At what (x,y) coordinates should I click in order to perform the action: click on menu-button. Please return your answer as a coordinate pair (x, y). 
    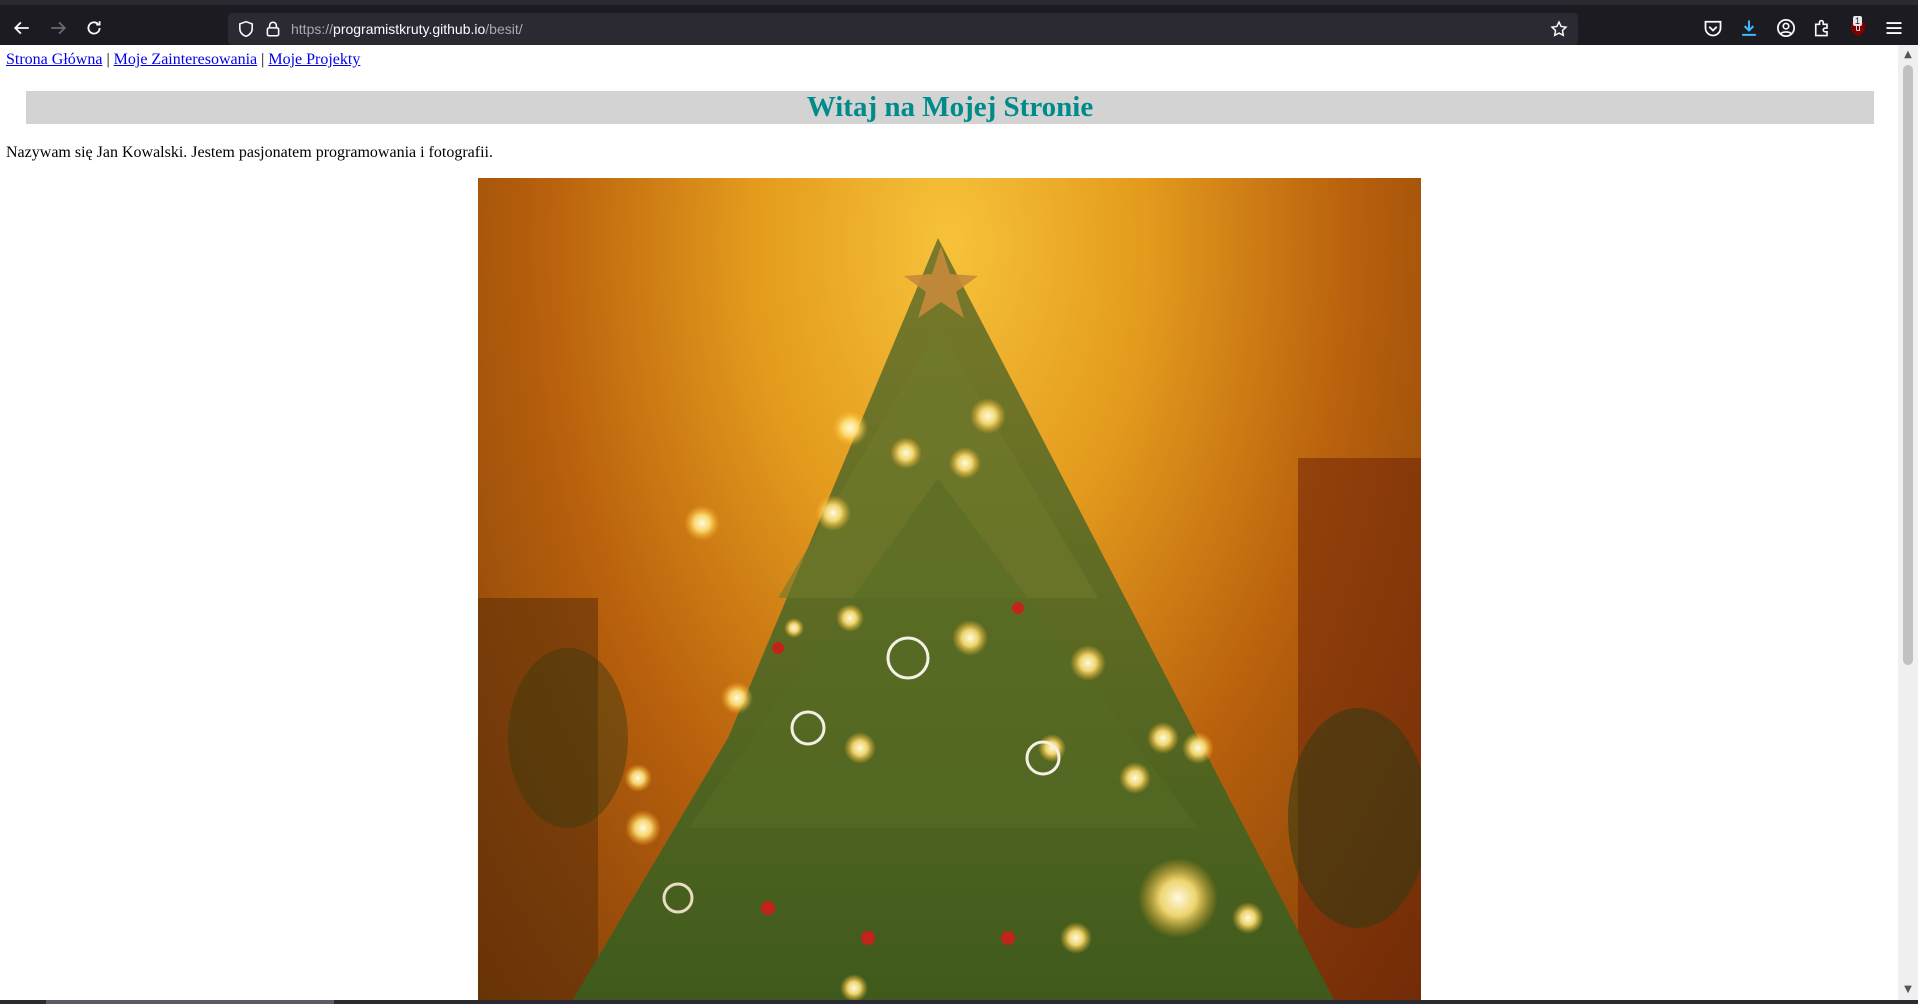
    Looking at the image, I should click on (1894, 28).